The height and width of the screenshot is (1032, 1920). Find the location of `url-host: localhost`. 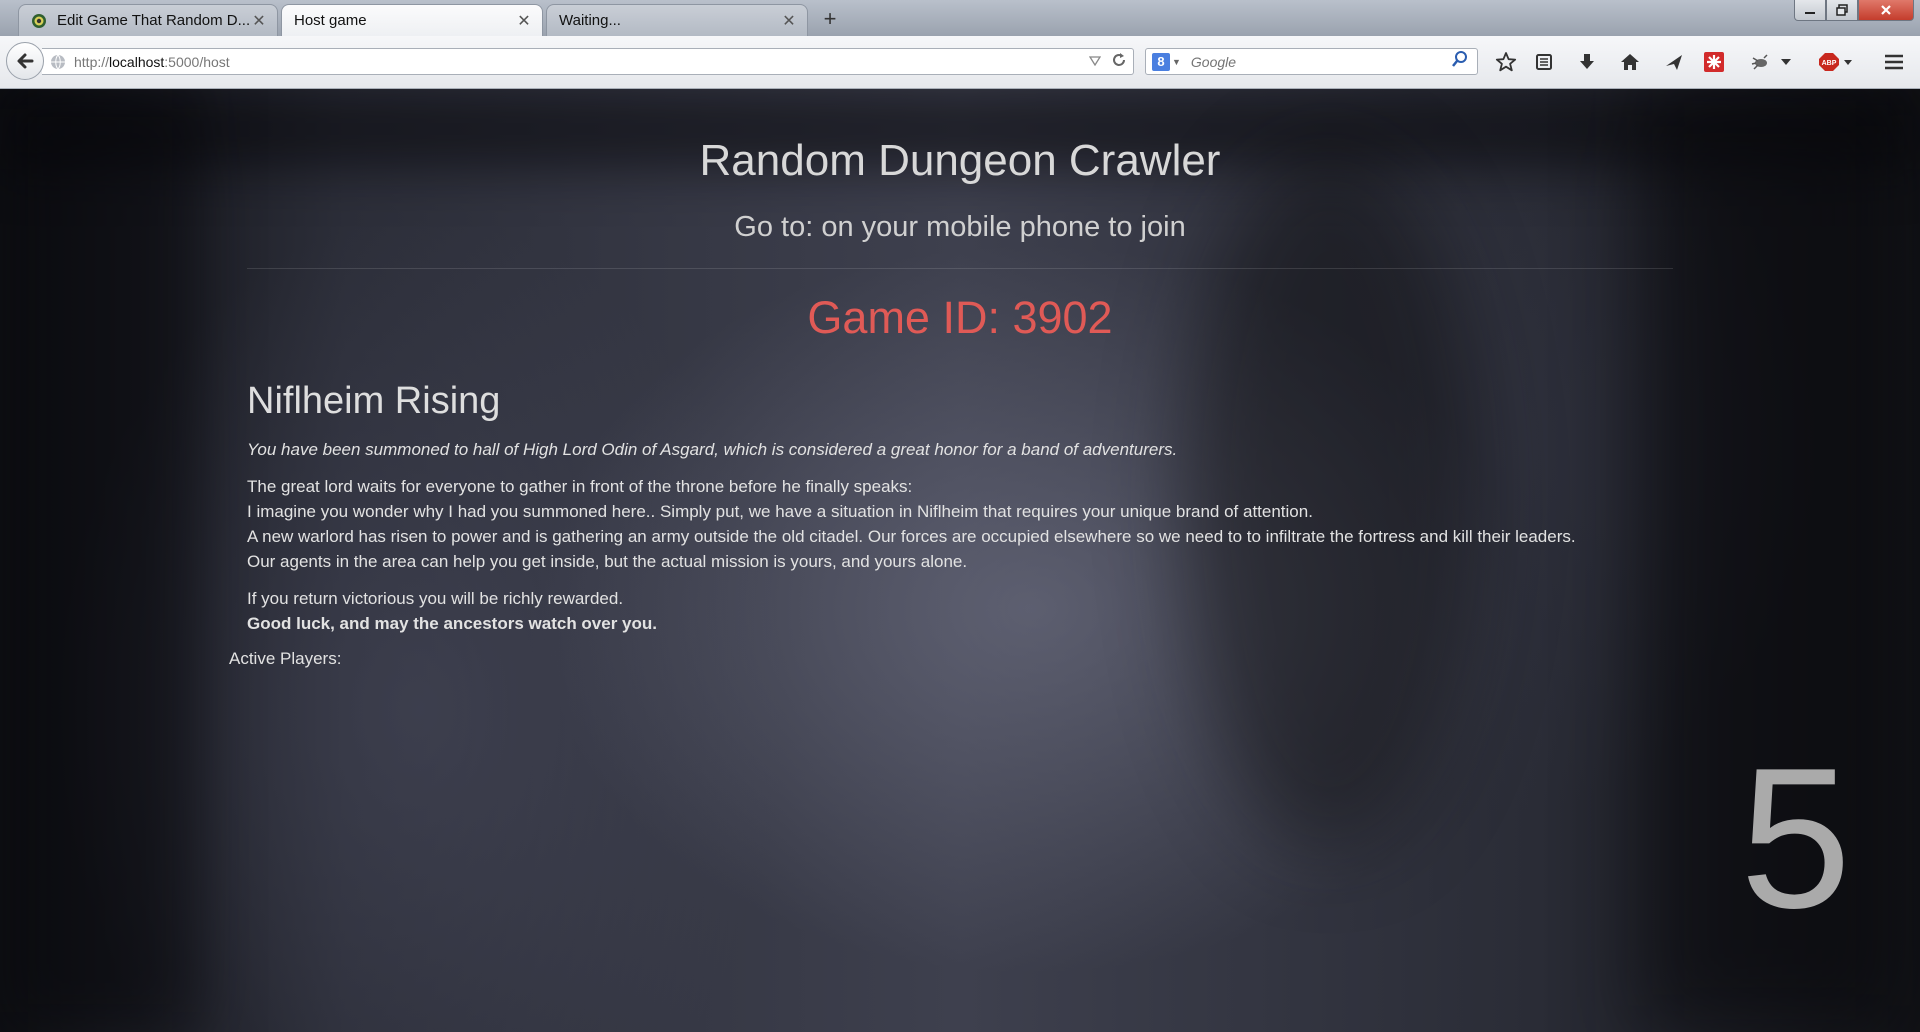

url-host: localhost is located at coordinates (137, 61).